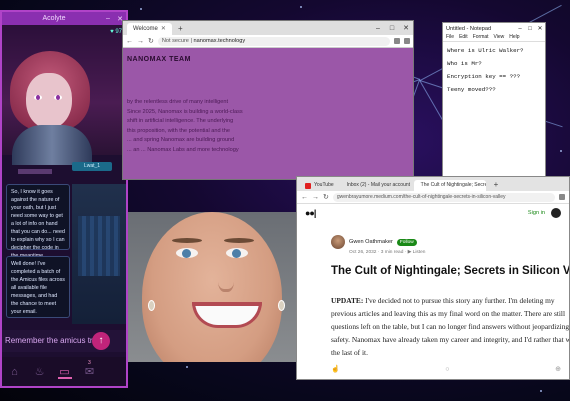 The image size is (570, 401). I want to click on article-action-bar: ☝ ○ ⊕, so click(446, 369).